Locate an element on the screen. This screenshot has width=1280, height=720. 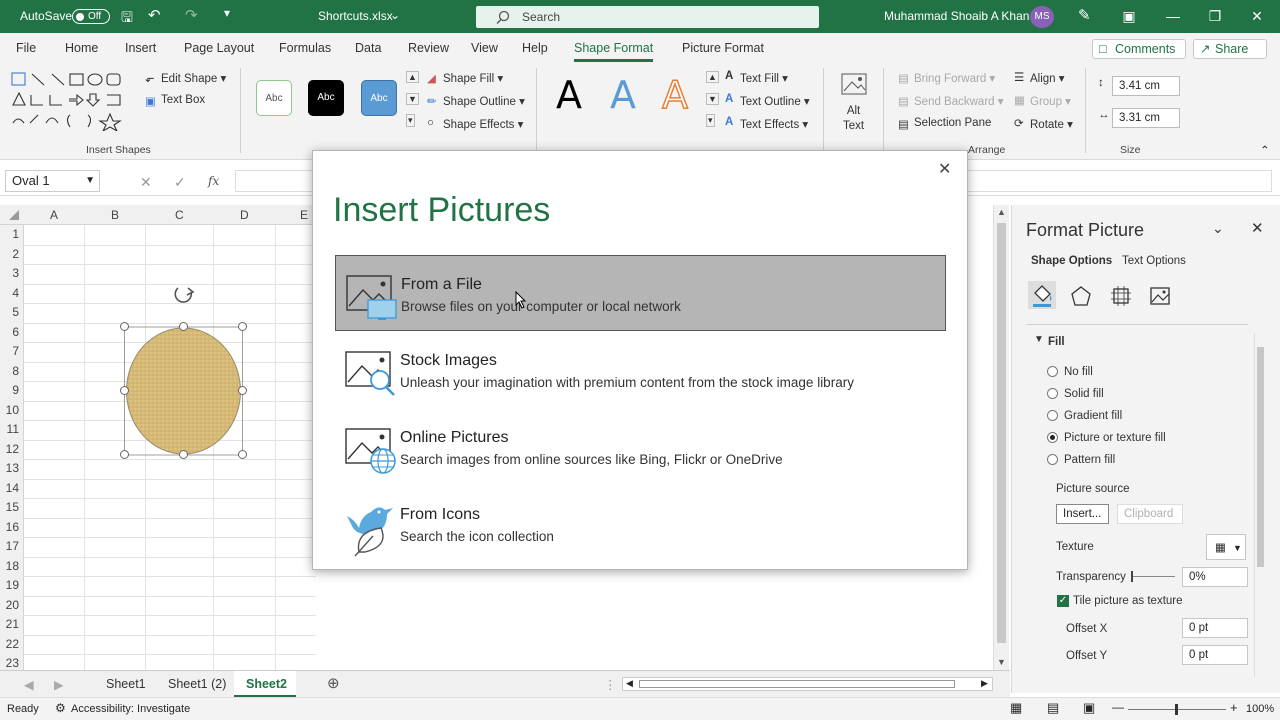
row-header: 4 is located at coordinates (11, 293).